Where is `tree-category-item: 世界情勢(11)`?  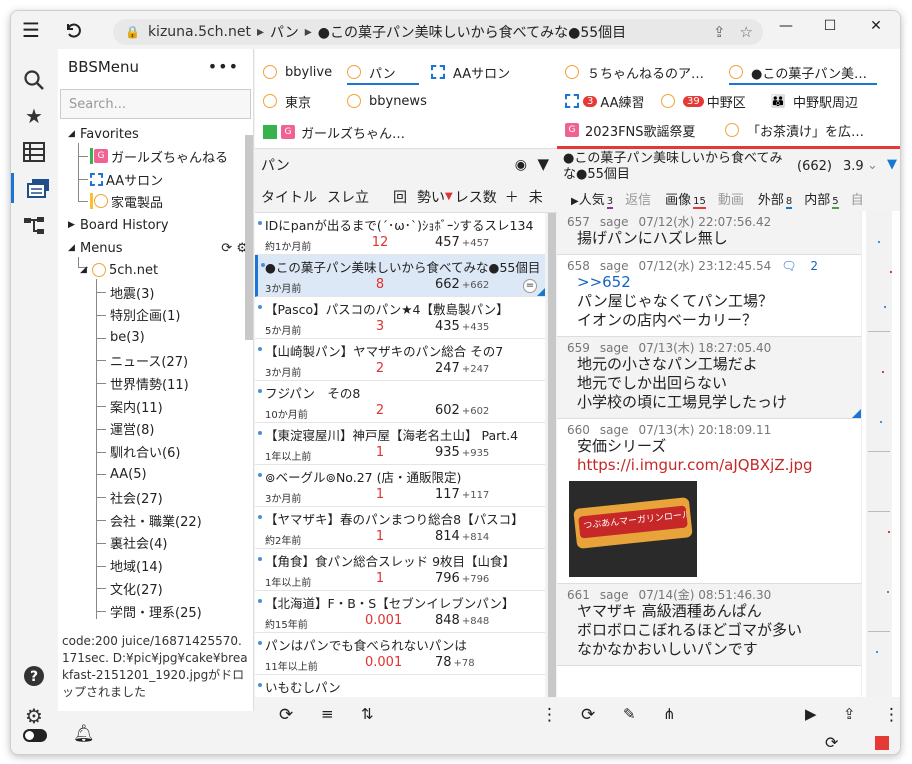 tree-category-item: 世界情勢(11) is located at coordinates (149, 383).